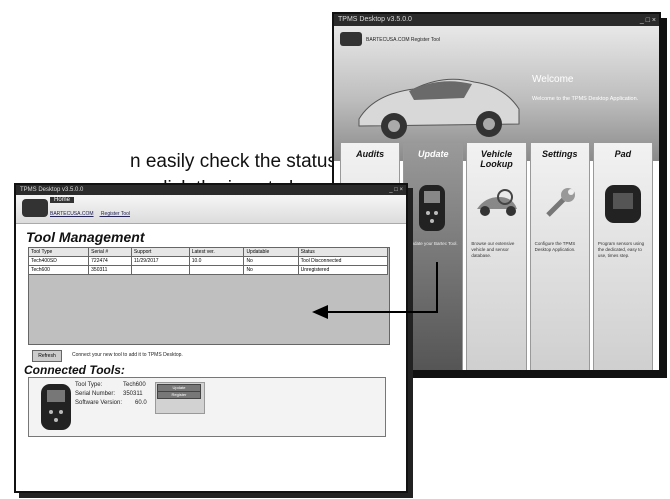 The image size is (670, 499). I want to click on callout-arrow-line, so click(382, 287).